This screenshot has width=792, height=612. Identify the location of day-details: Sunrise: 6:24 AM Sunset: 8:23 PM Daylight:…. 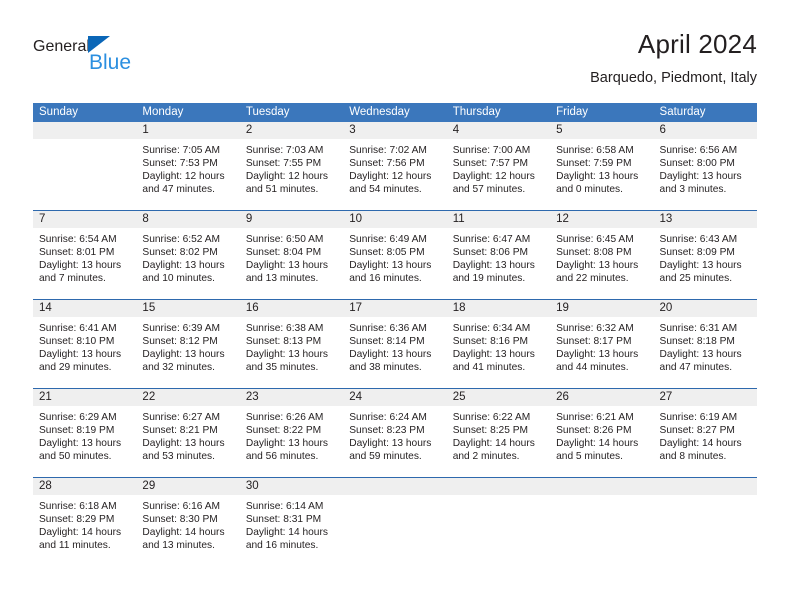
(394, 434).